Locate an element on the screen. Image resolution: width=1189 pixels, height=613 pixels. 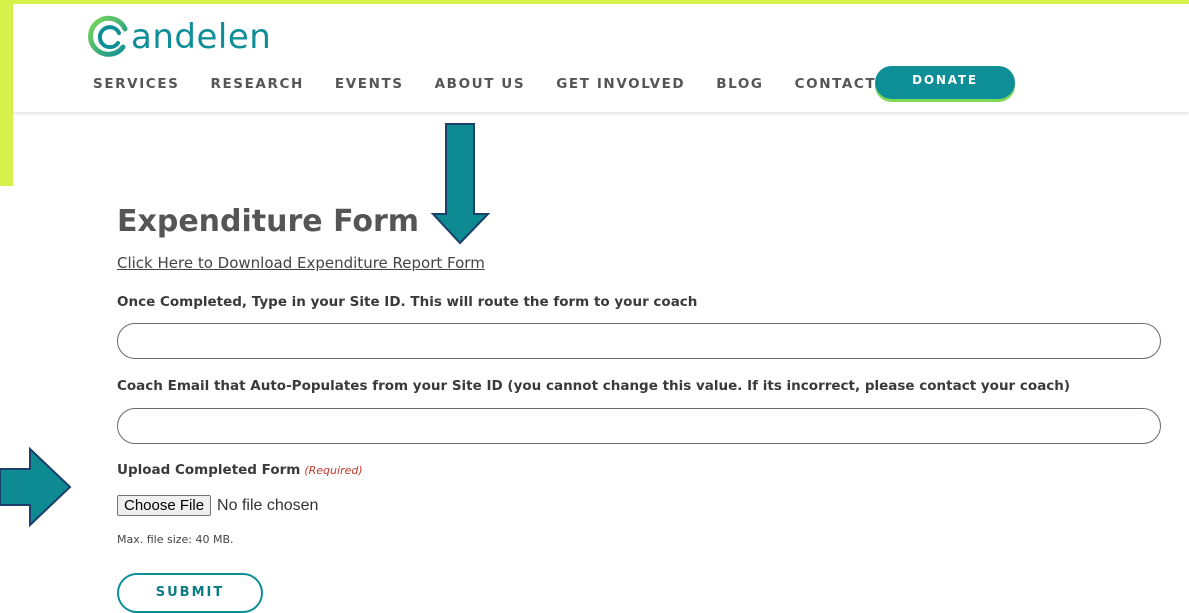
max-file-size-note: Max. file size: 40 MB. is located at coordinates (175, 539).